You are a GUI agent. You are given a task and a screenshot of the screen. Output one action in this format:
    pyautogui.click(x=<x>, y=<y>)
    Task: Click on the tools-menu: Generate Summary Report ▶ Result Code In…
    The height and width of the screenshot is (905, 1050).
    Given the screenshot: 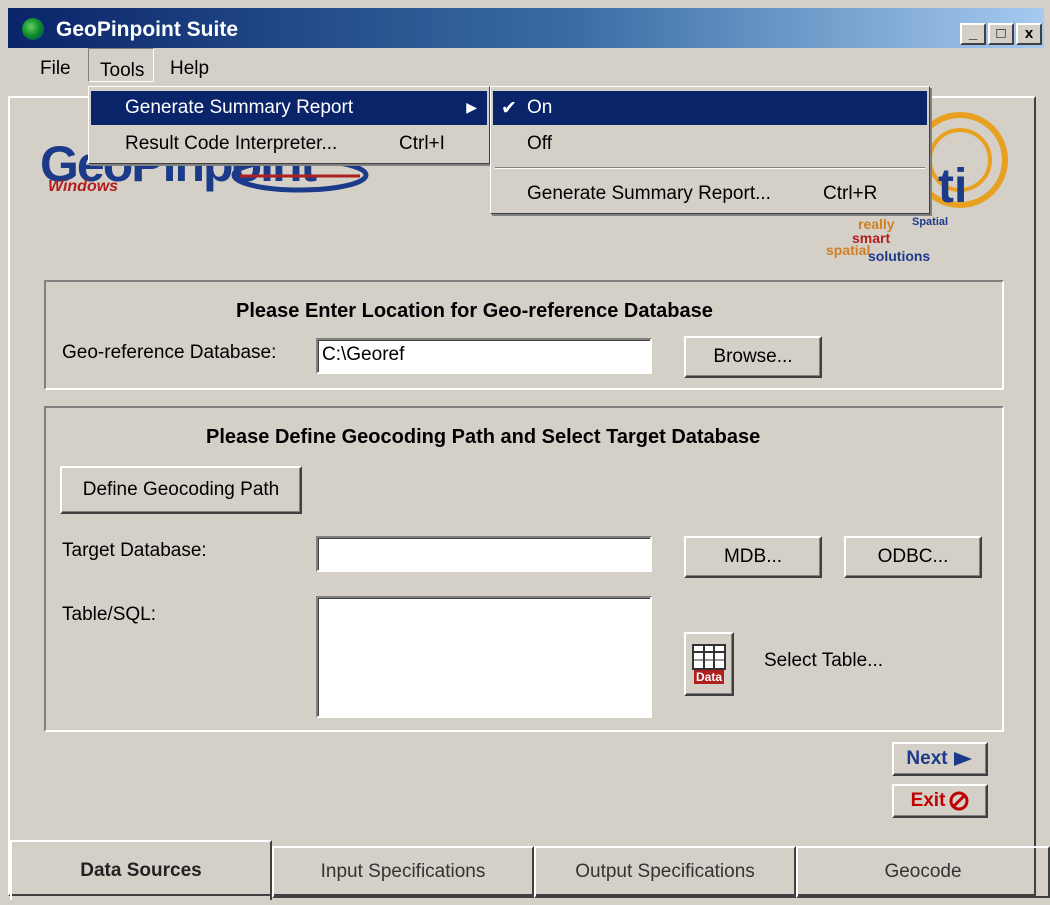 What is the action you would take?
    pyautogui.click(x=289, y=125)
    